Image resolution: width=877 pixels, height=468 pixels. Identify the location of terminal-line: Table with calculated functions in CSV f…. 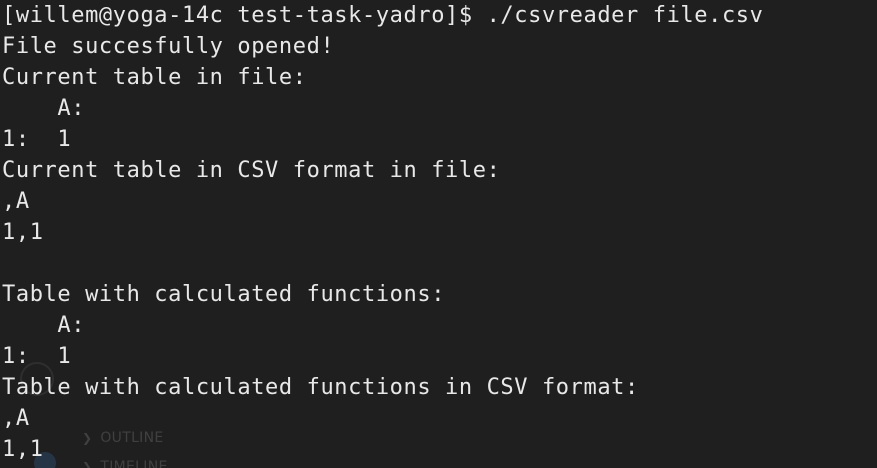
(320, 387).